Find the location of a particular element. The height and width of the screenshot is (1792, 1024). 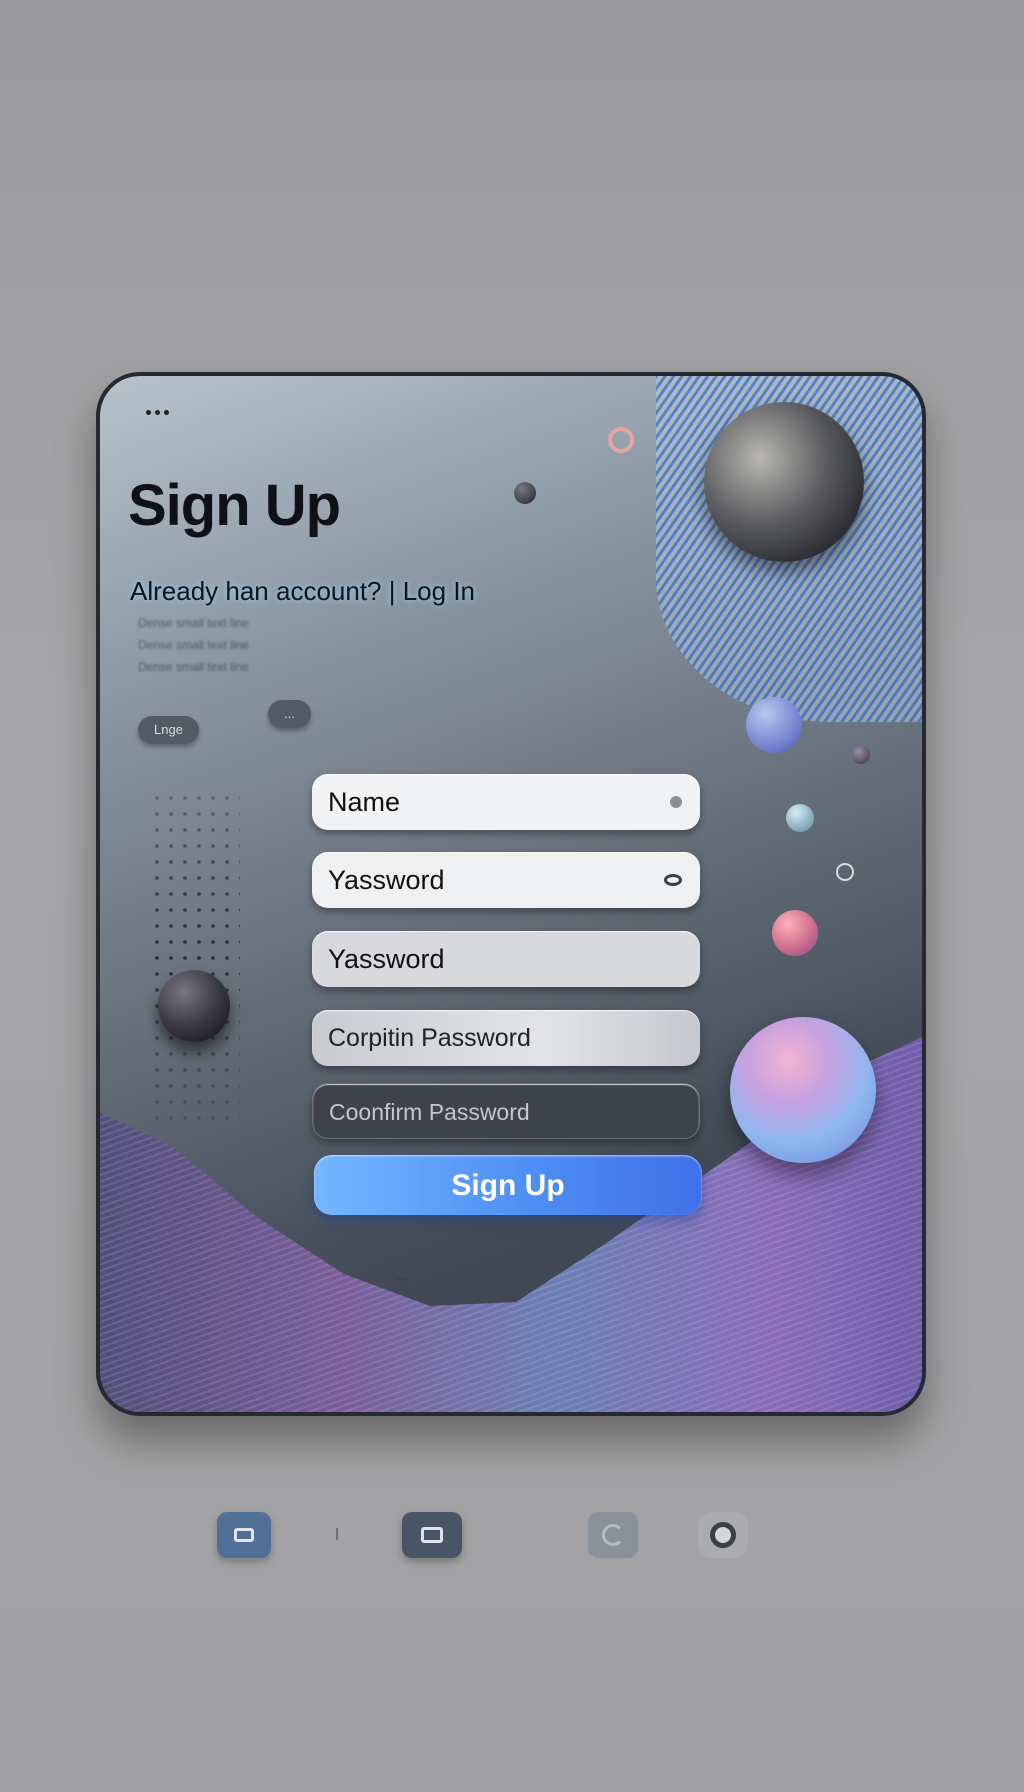

page-title: Sign Up is located at coordinates (234, 505).